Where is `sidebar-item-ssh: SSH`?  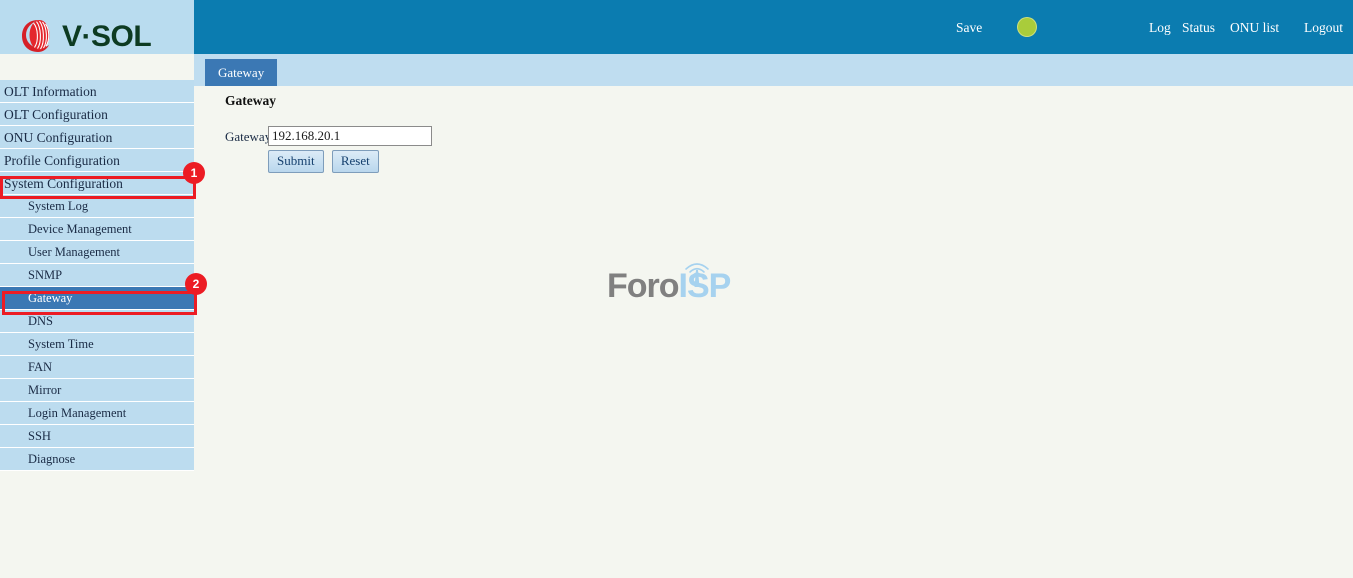 sidebar-item-ssh: SSH is located at coordinates (97, 436).